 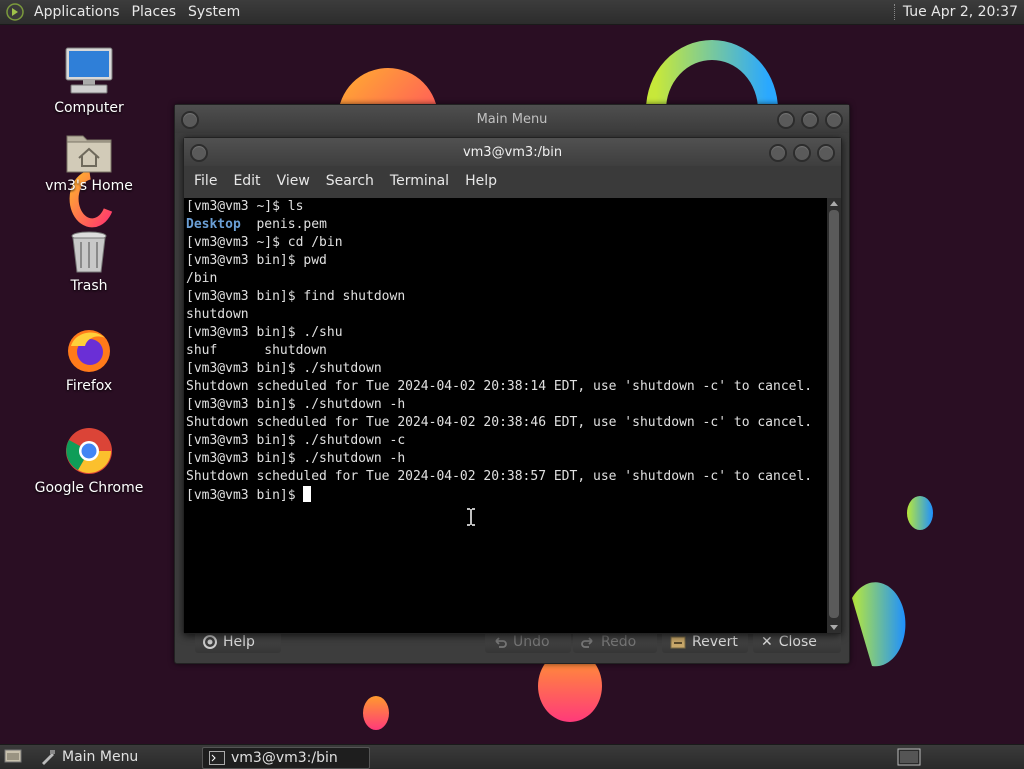 I want to click on desktop-icon-label: vm3's Home, so click(x=89, y=186).